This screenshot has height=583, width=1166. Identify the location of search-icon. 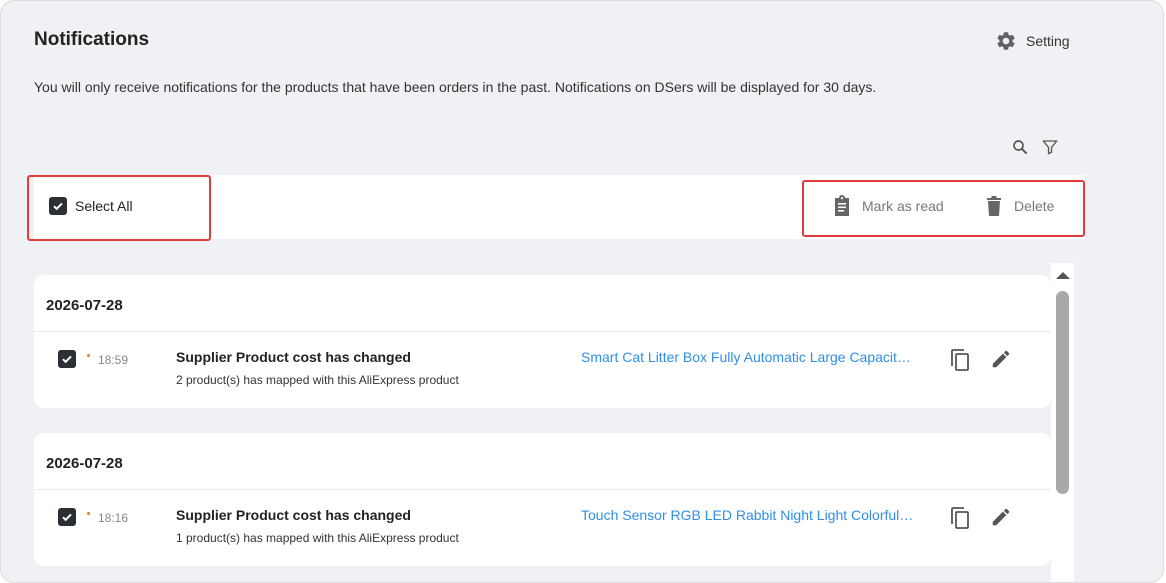
(1020, 147).